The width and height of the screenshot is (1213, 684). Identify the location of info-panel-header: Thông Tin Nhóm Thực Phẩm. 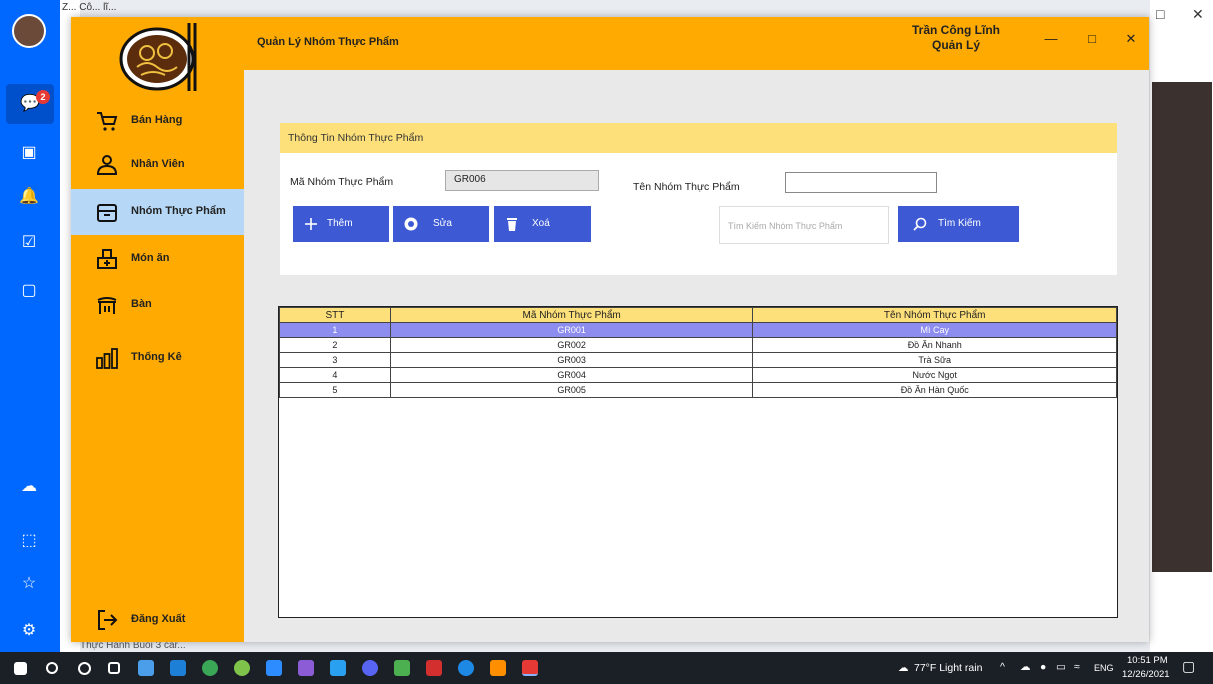
(698, 138).